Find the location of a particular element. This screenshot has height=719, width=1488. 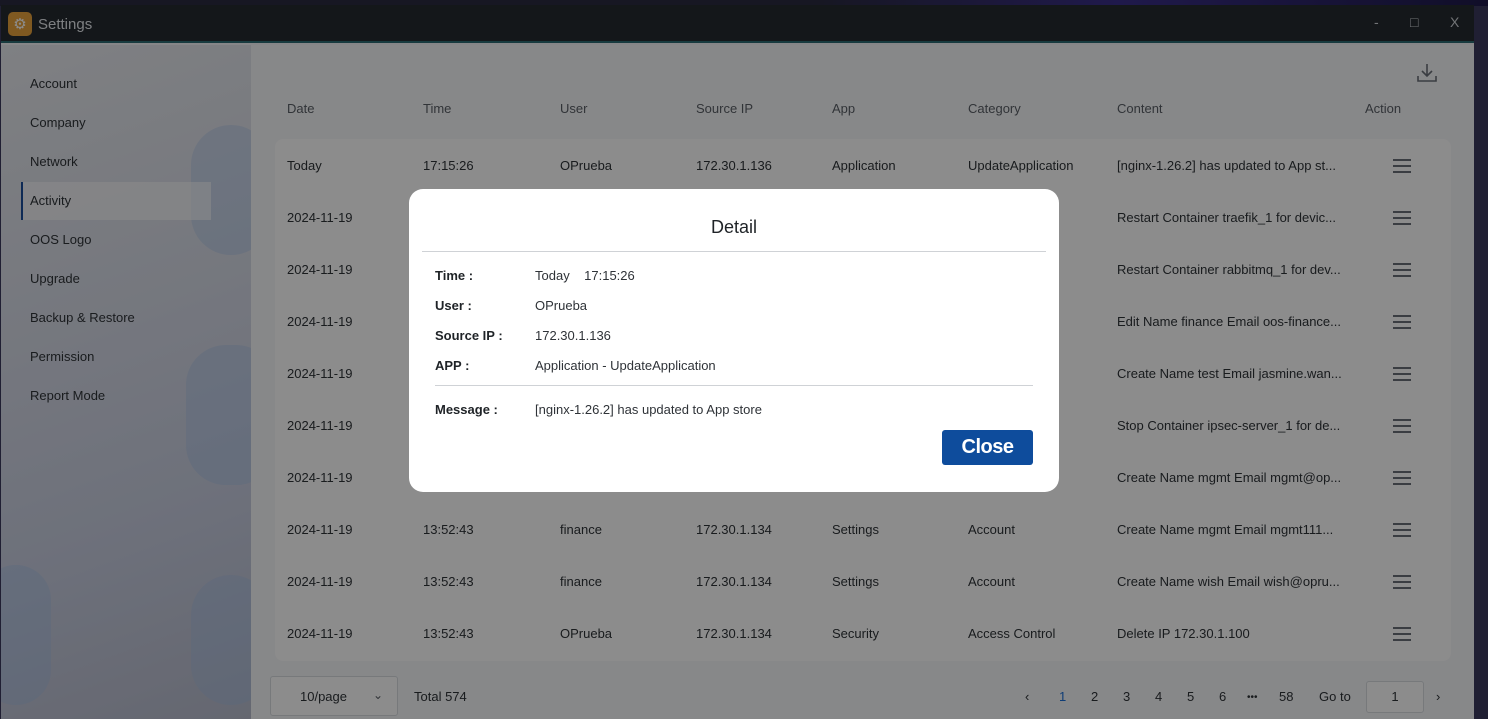

message-value: [nginx-1.26.2] has updated to App store is located at coordinates (648, 409).